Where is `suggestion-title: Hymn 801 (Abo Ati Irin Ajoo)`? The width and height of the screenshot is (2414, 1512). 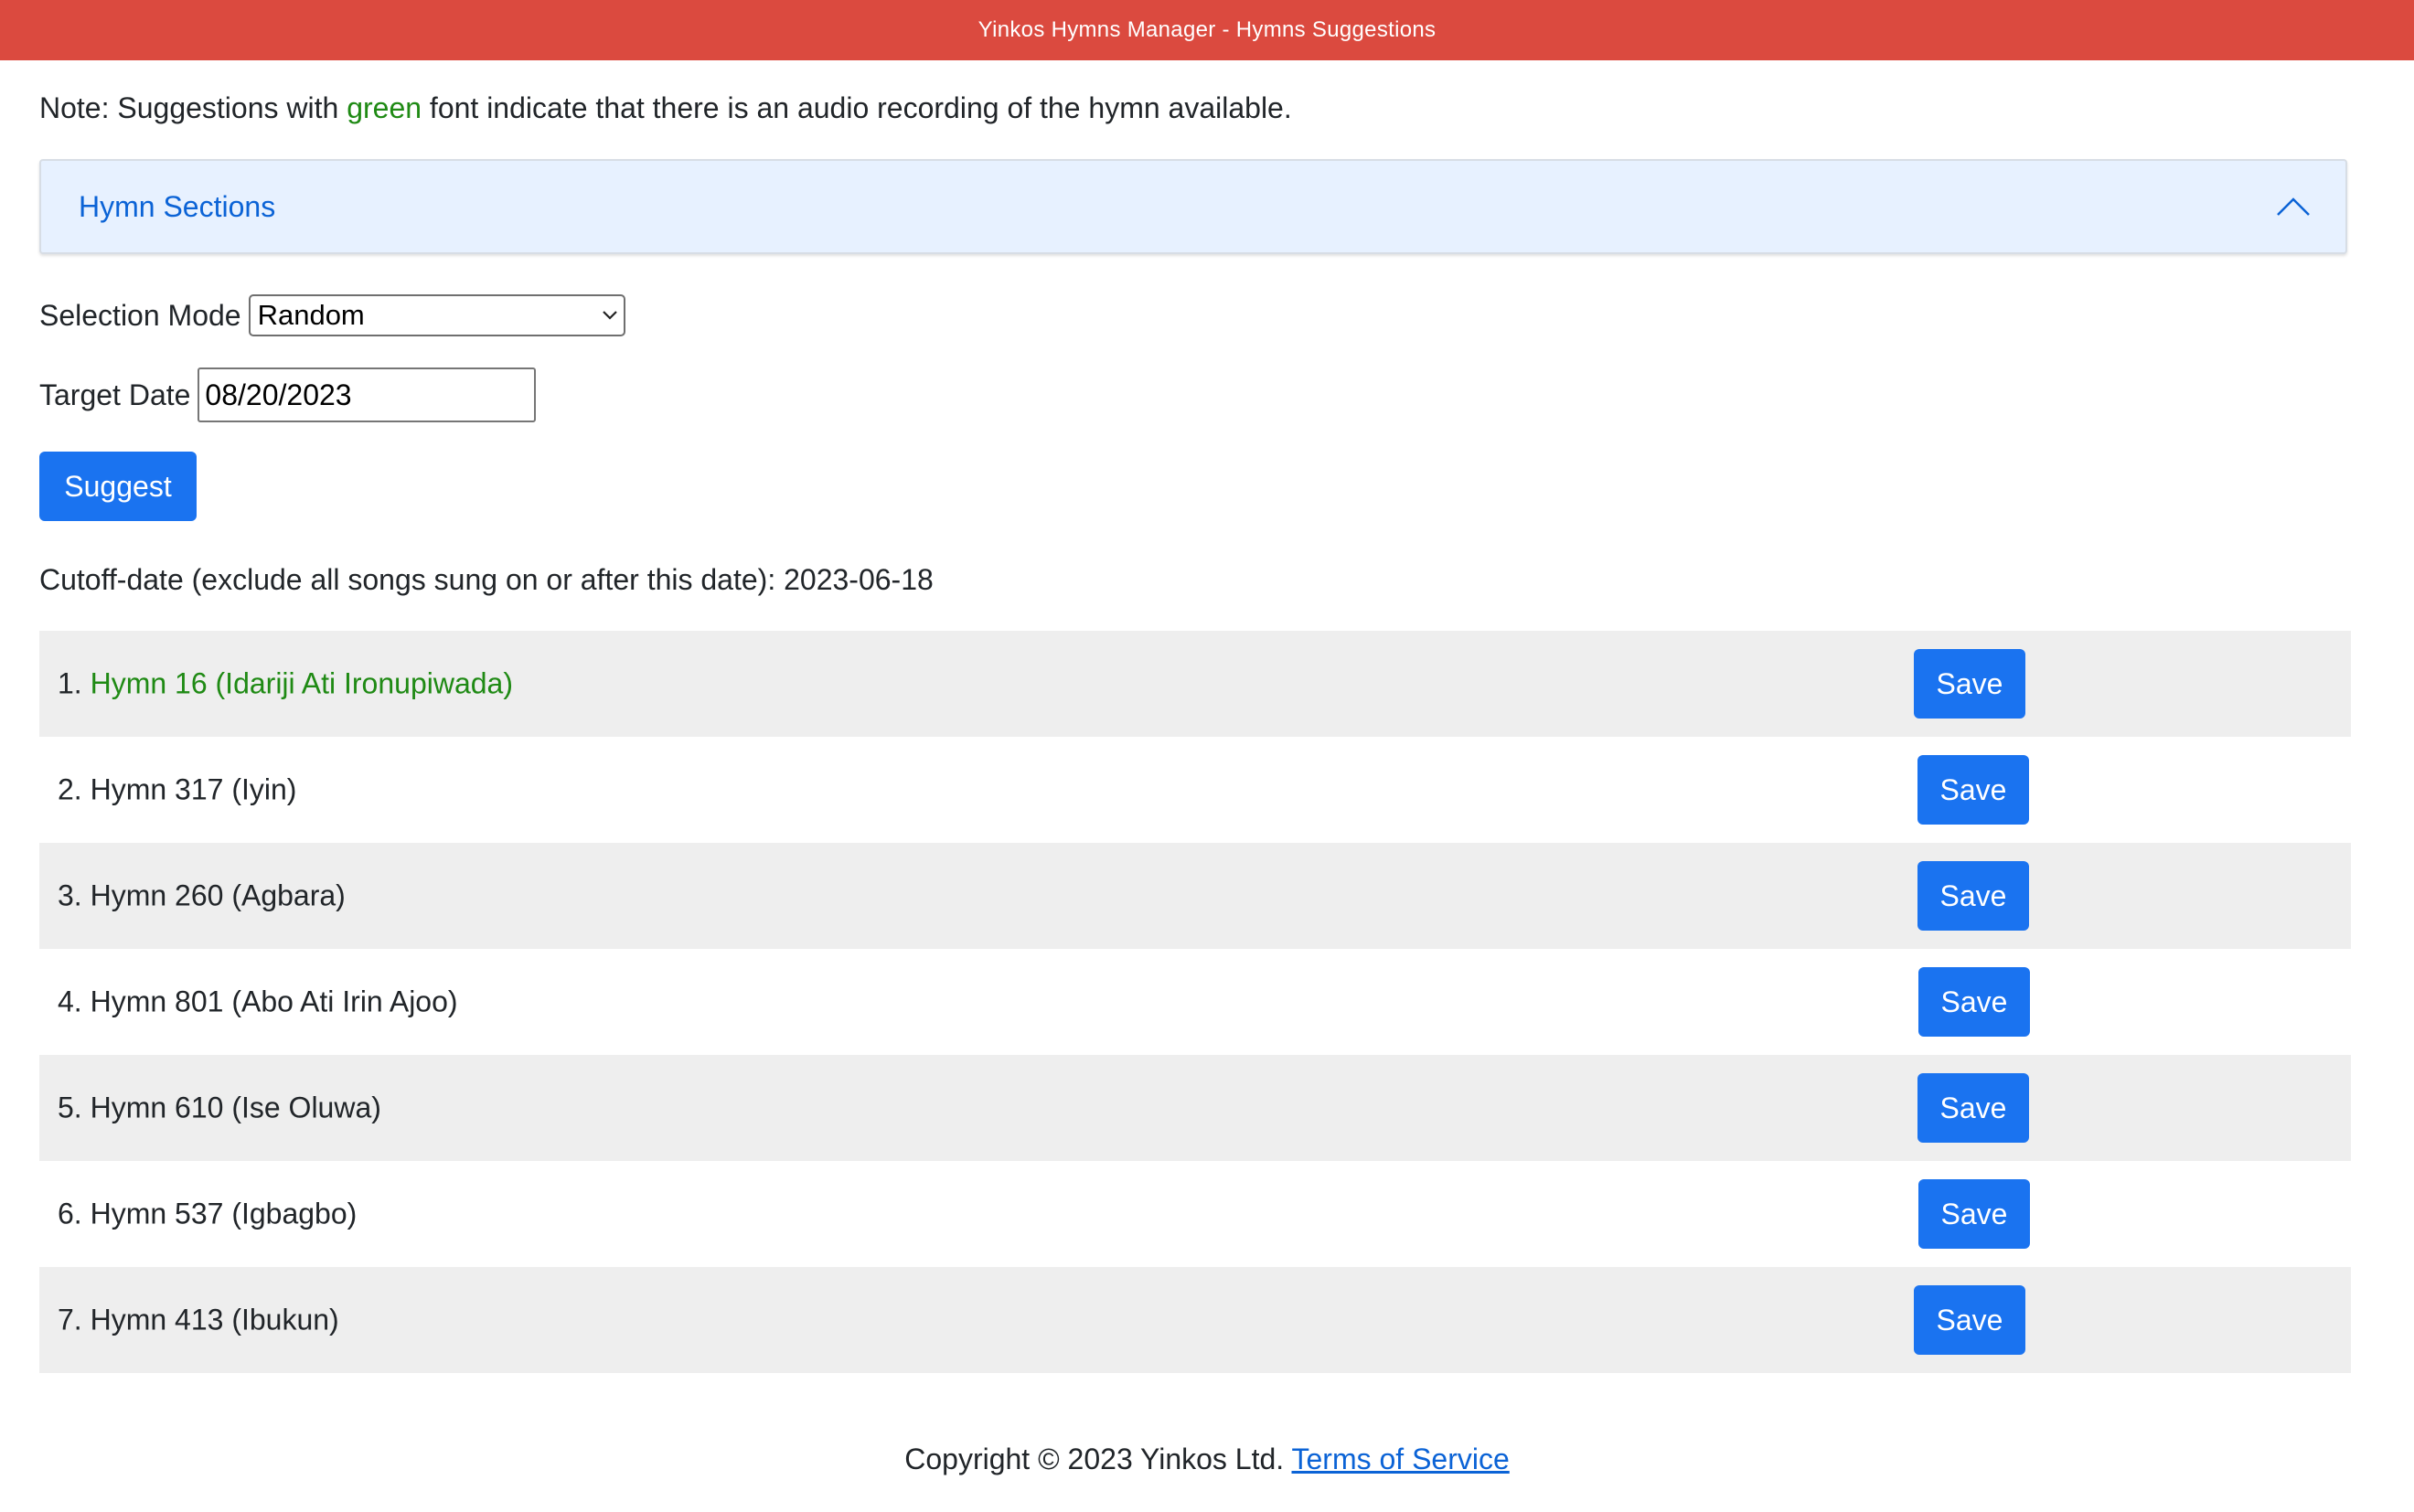
suggestion-title: Hymn 801 (Abo Ati Irin Ajoo) is located at coordinates (274, 1001).